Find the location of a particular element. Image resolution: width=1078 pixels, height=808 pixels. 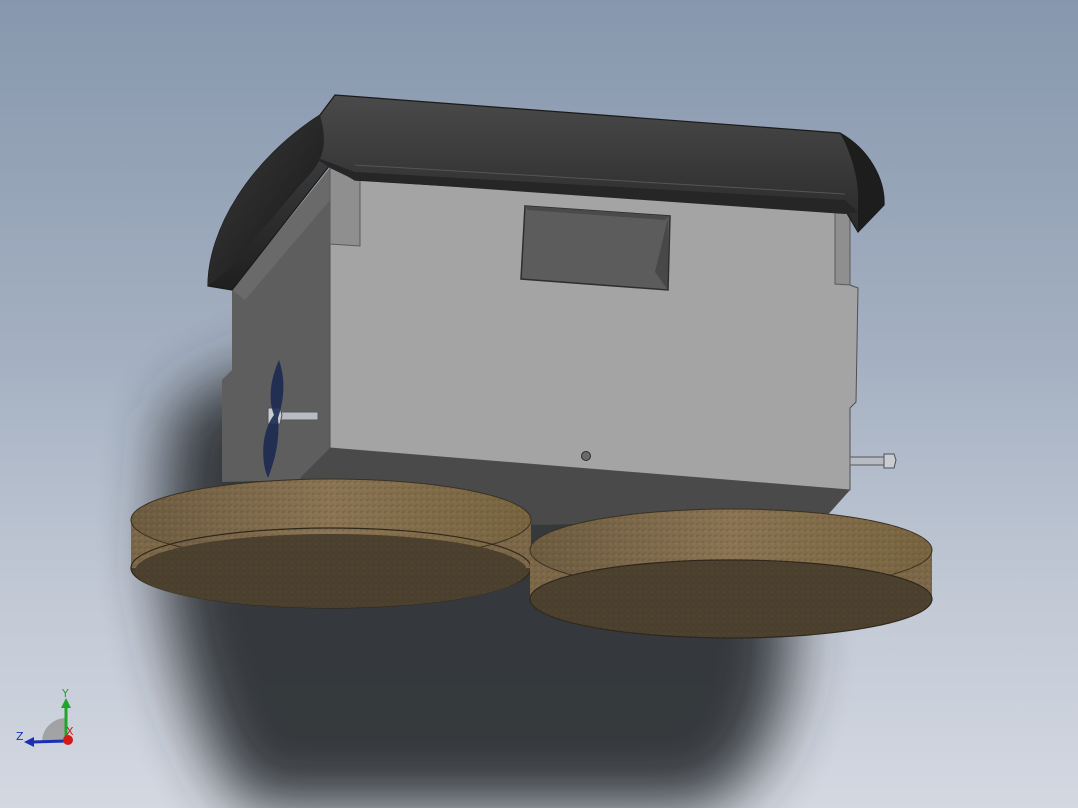

left-wheel is located at coordinates (331, 543).